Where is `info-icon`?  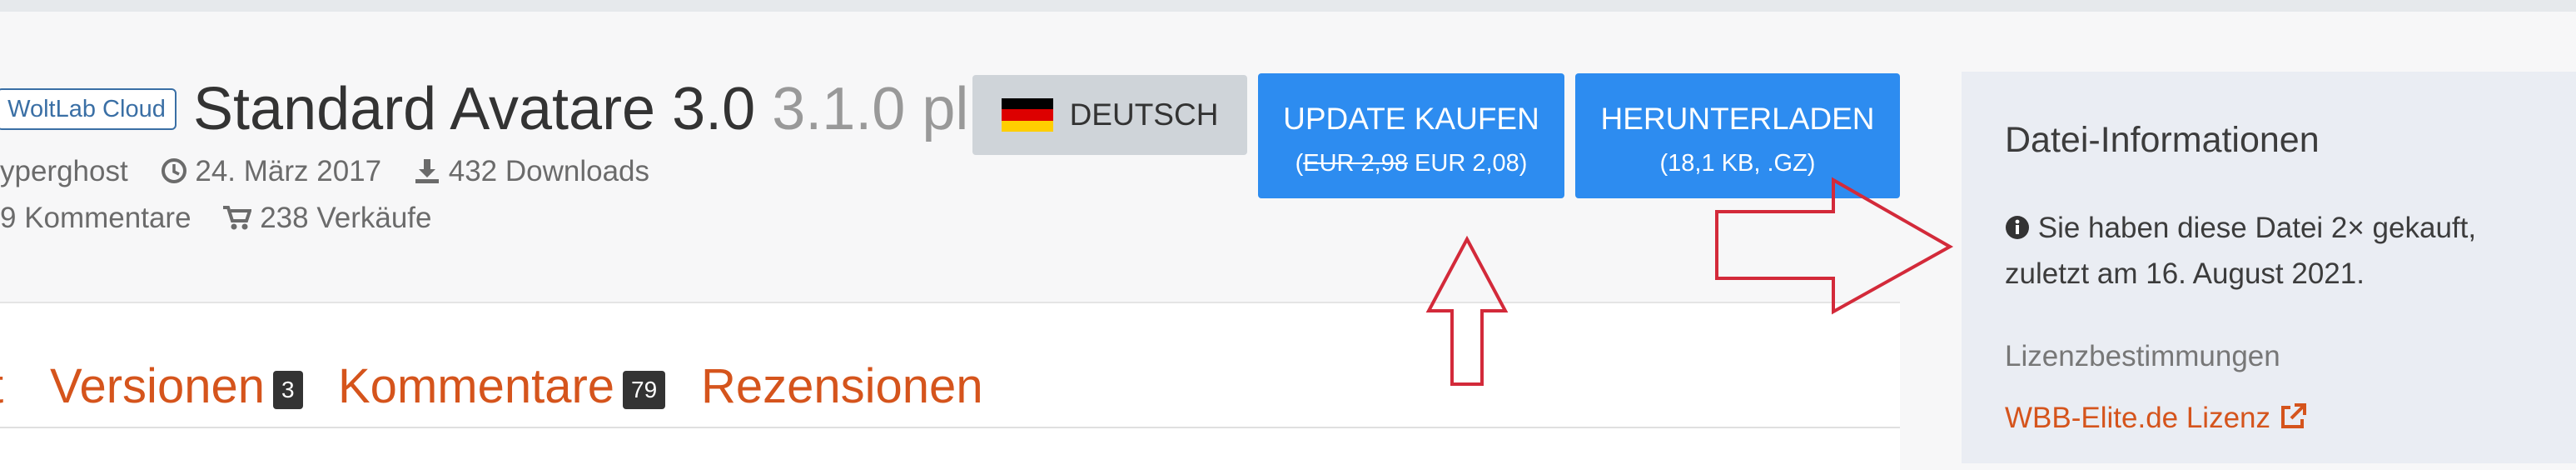 info-icon is located at coordinates (2017, 228).